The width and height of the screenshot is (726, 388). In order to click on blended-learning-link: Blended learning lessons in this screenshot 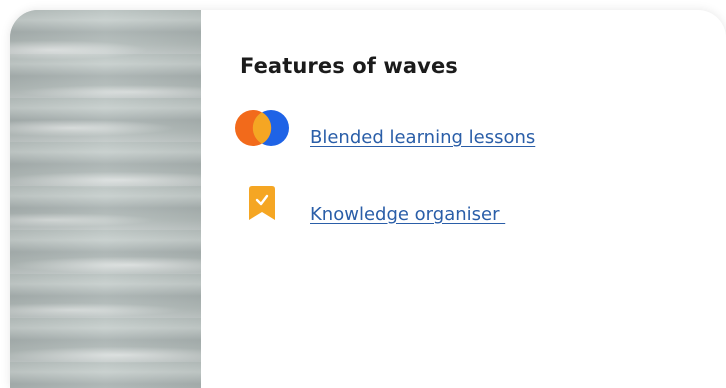, I will do `click(464, 130)`.